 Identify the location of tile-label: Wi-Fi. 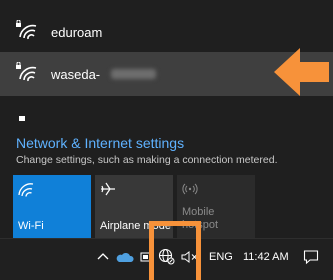
(31, 226).